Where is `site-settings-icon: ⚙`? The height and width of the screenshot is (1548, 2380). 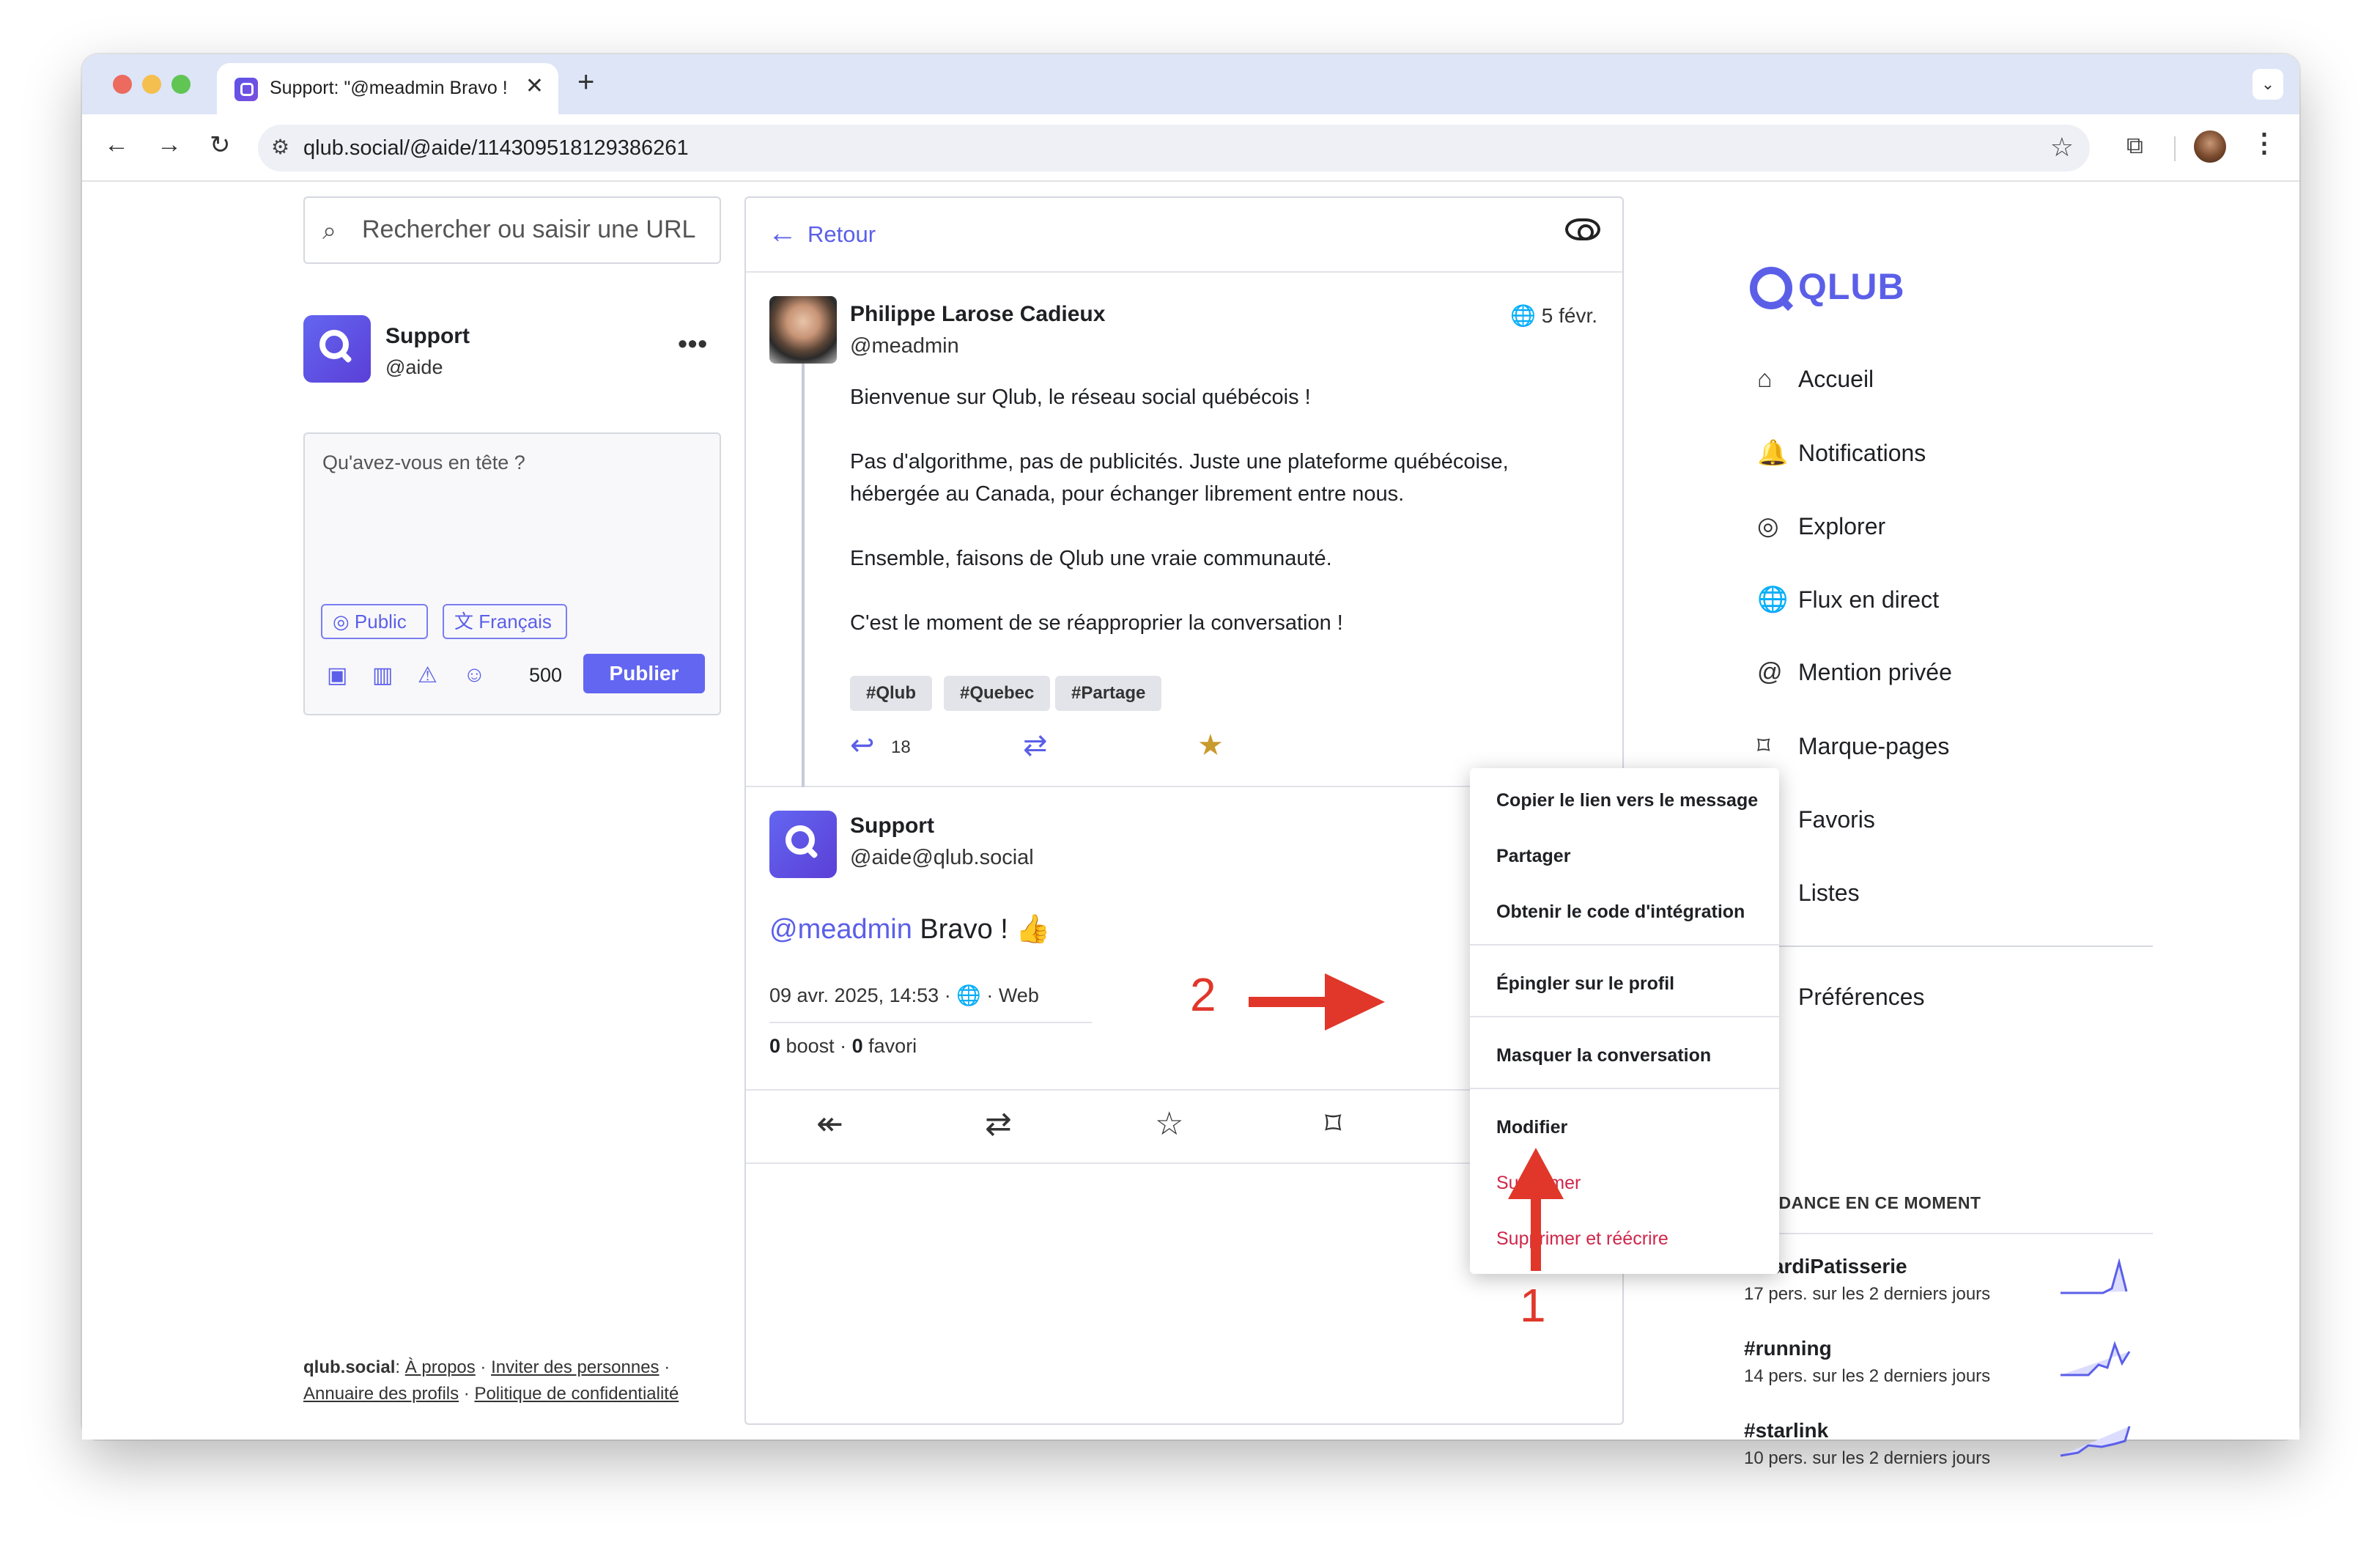 site-settings-icon: ⚙ is located at coordinates (280, 147).